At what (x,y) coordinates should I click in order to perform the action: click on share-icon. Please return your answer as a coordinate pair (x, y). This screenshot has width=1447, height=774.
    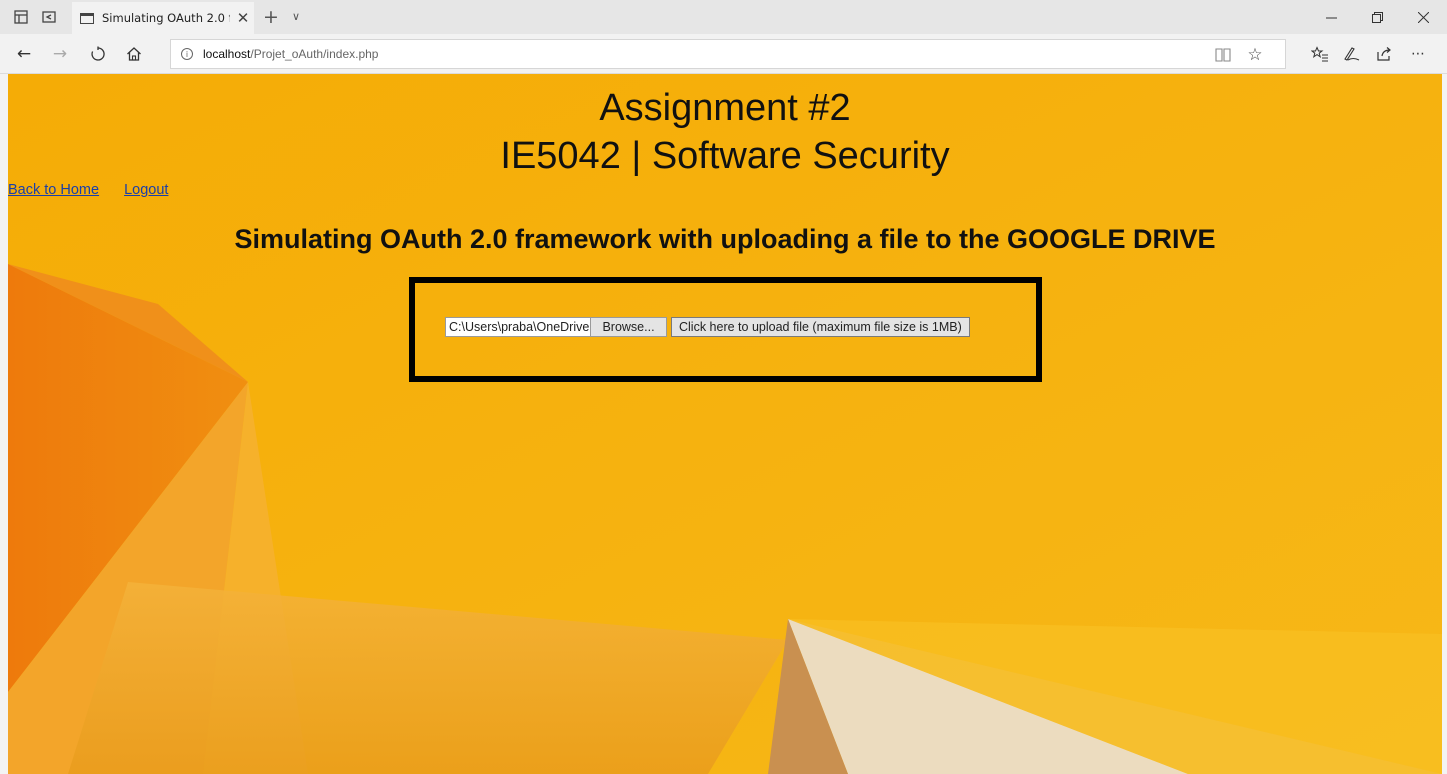
    Looking at the image, I should click on (1384, 54).